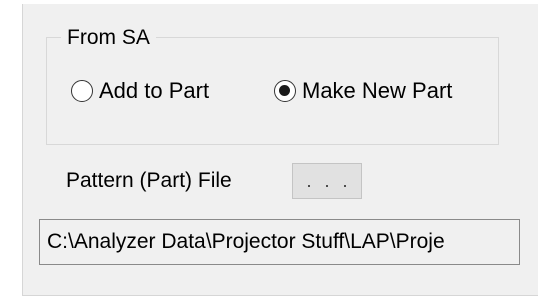 The image size is (538, 298). What do you see at coordinates (149, 180) in the screenshot?
I see `pattern-file-label: Pattern (Part) File` at bounding box center [149, 180].